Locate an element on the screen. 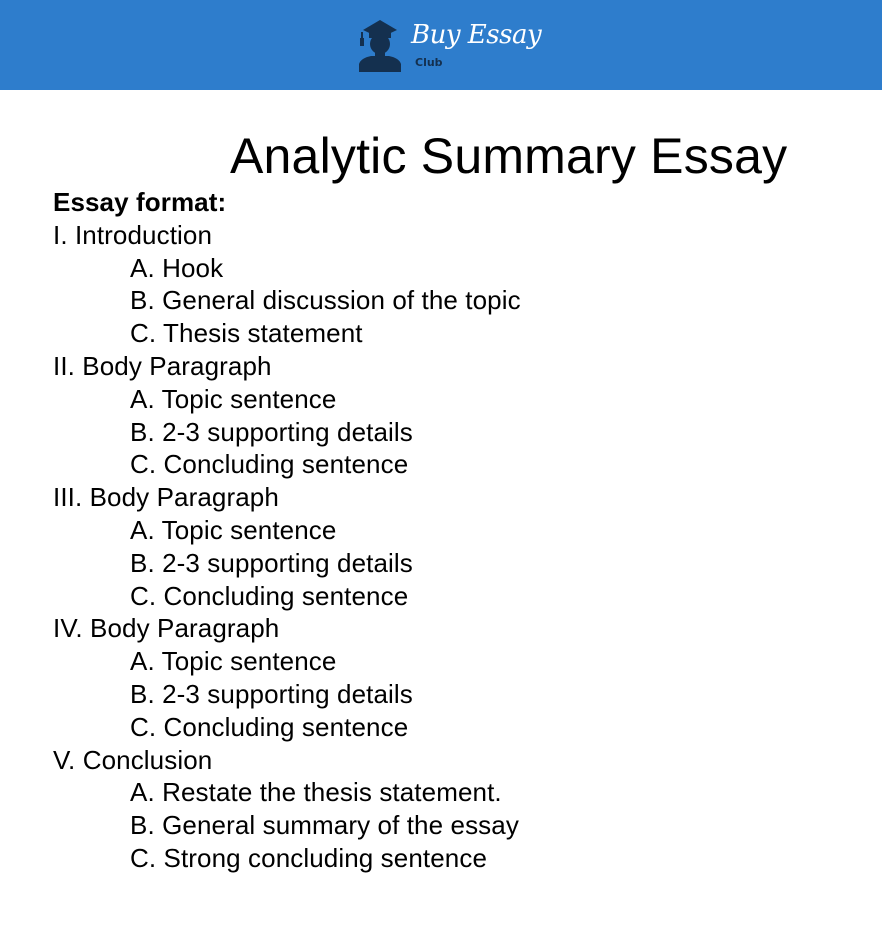  section-label: V. Conclusion is located at coordinates (133, 759).